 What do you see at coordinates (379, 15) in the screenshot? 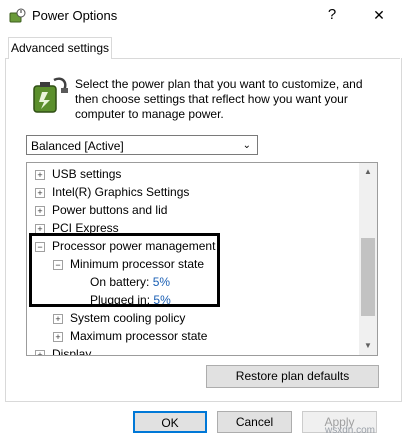
I see `close-button: ✕` at bounding box center [379, 15].